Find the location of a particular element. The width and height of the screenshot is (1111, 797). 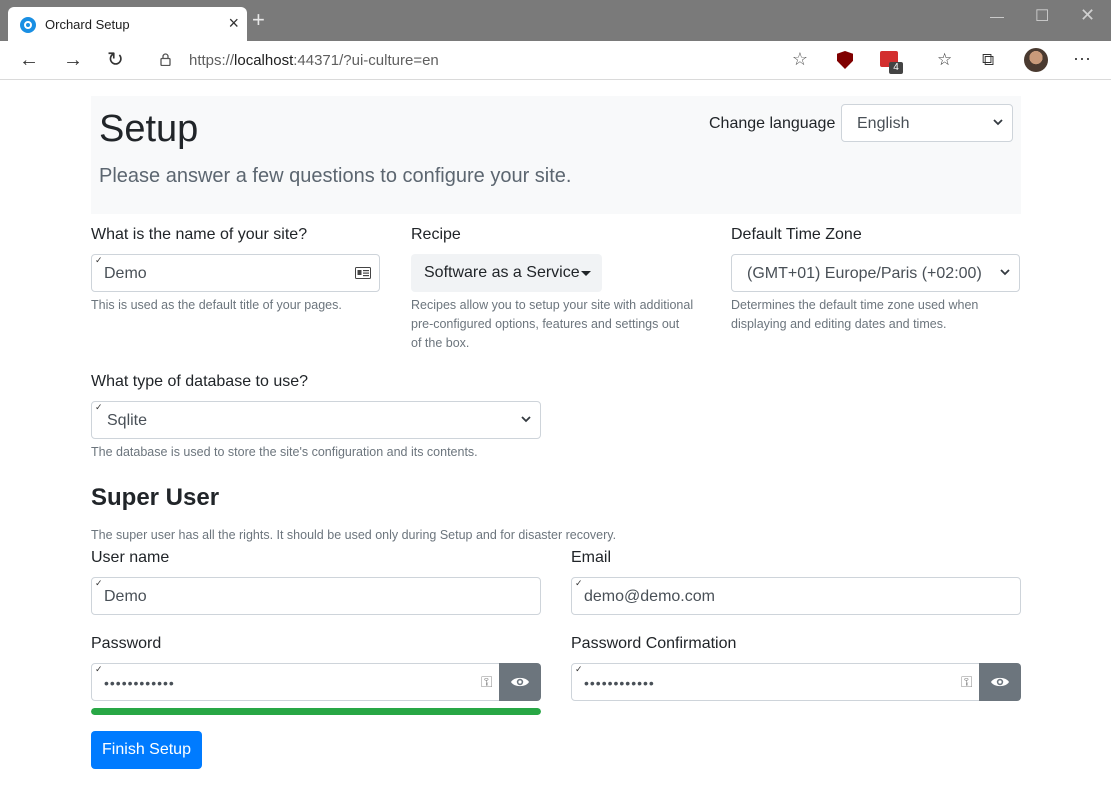

avatar is located at coordinates (1036, 60).